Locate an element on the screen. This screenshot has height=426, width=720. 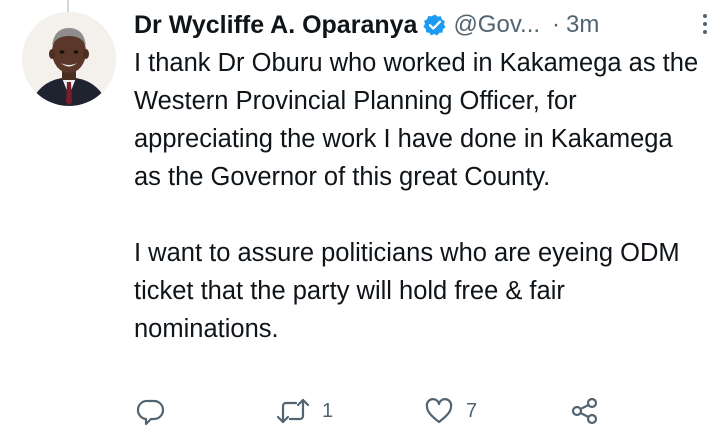
reply-icon is located at coordinates (150, 412).